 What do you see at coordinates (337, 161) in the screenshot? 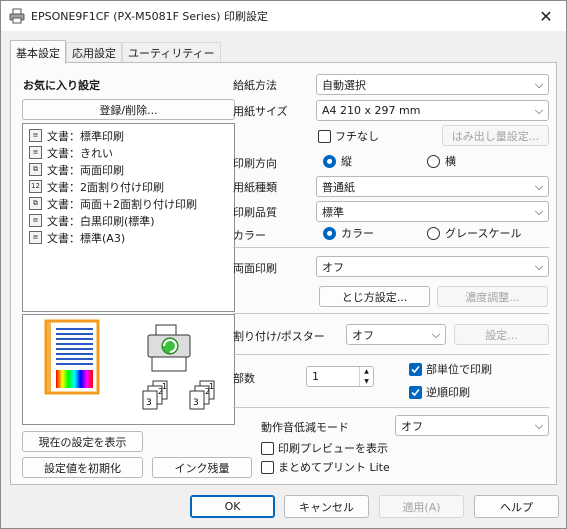
I see `orientation-portrait-radio: 縦` at bounding box center [337, 161].